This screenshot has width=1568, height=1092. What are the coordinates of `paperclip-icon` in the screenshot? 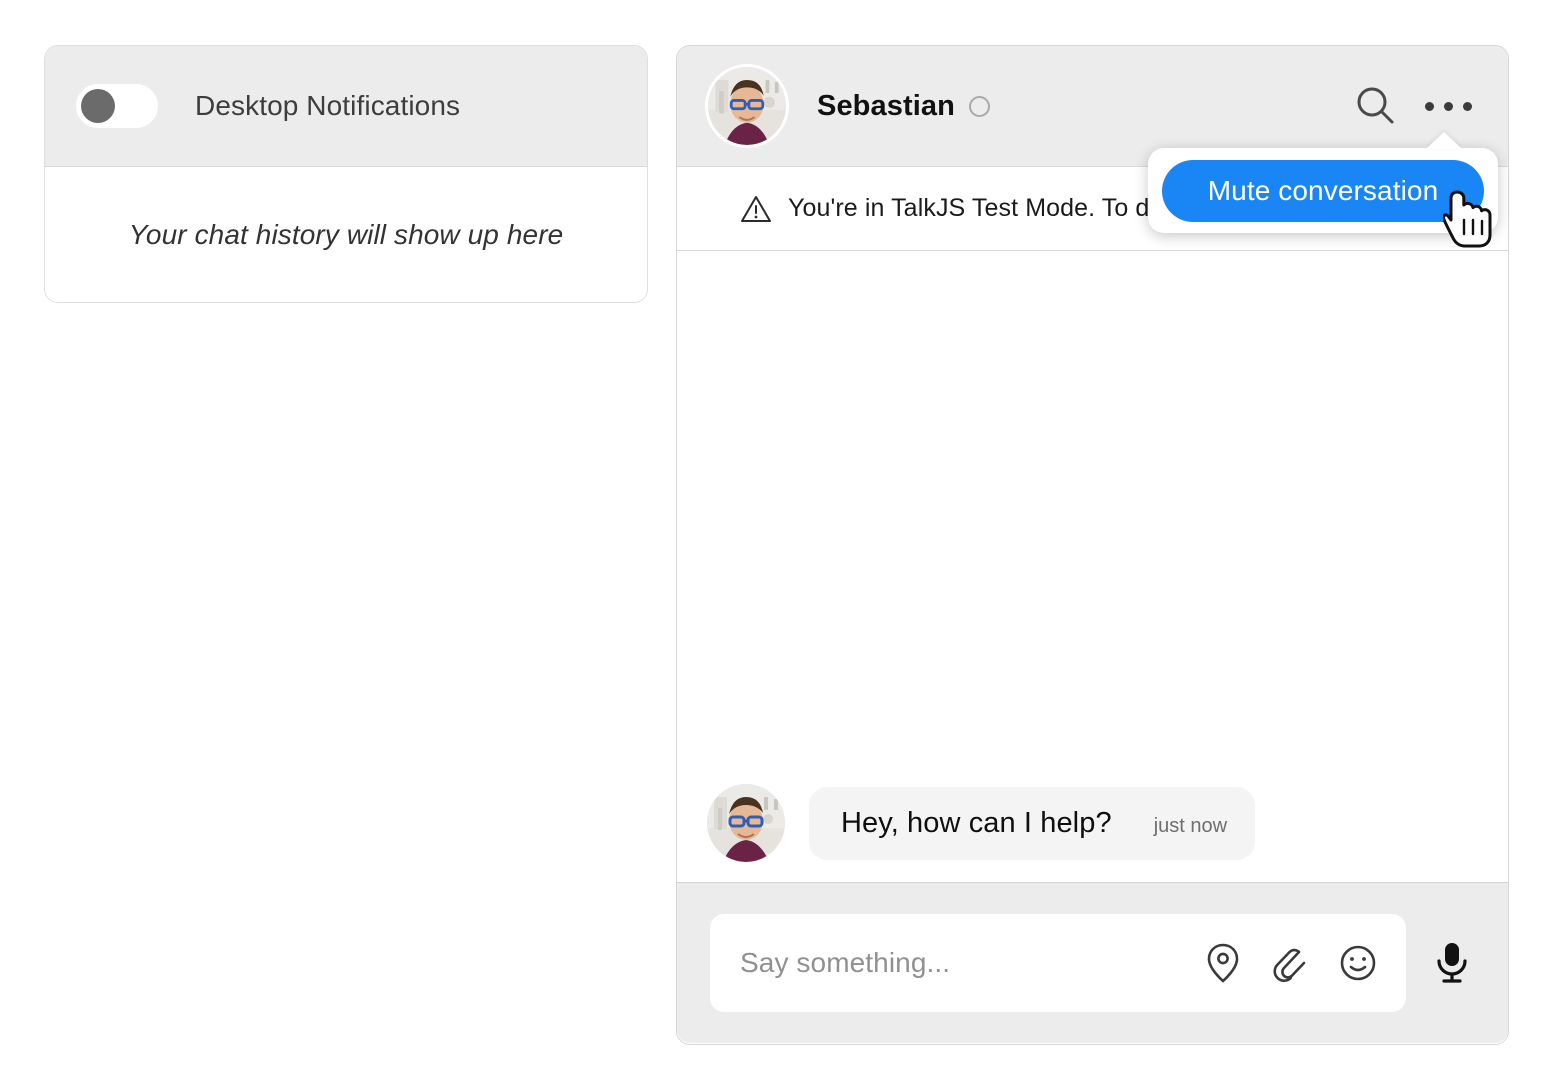 It's located at (1290, 963).